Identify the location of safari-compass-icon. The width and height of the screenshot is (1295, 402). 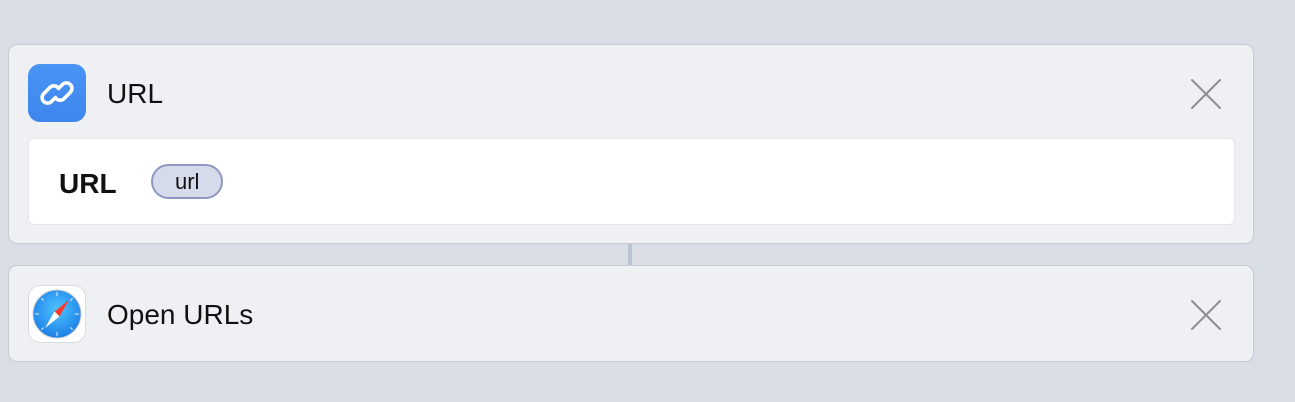
(57, 314).